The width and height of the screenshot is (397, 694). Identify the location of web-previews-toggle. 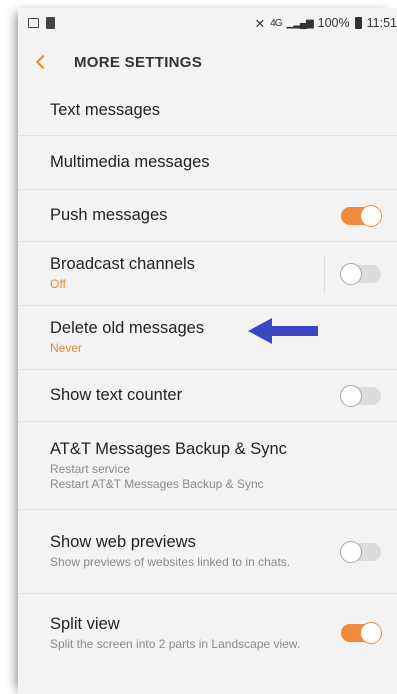
(360, 551).